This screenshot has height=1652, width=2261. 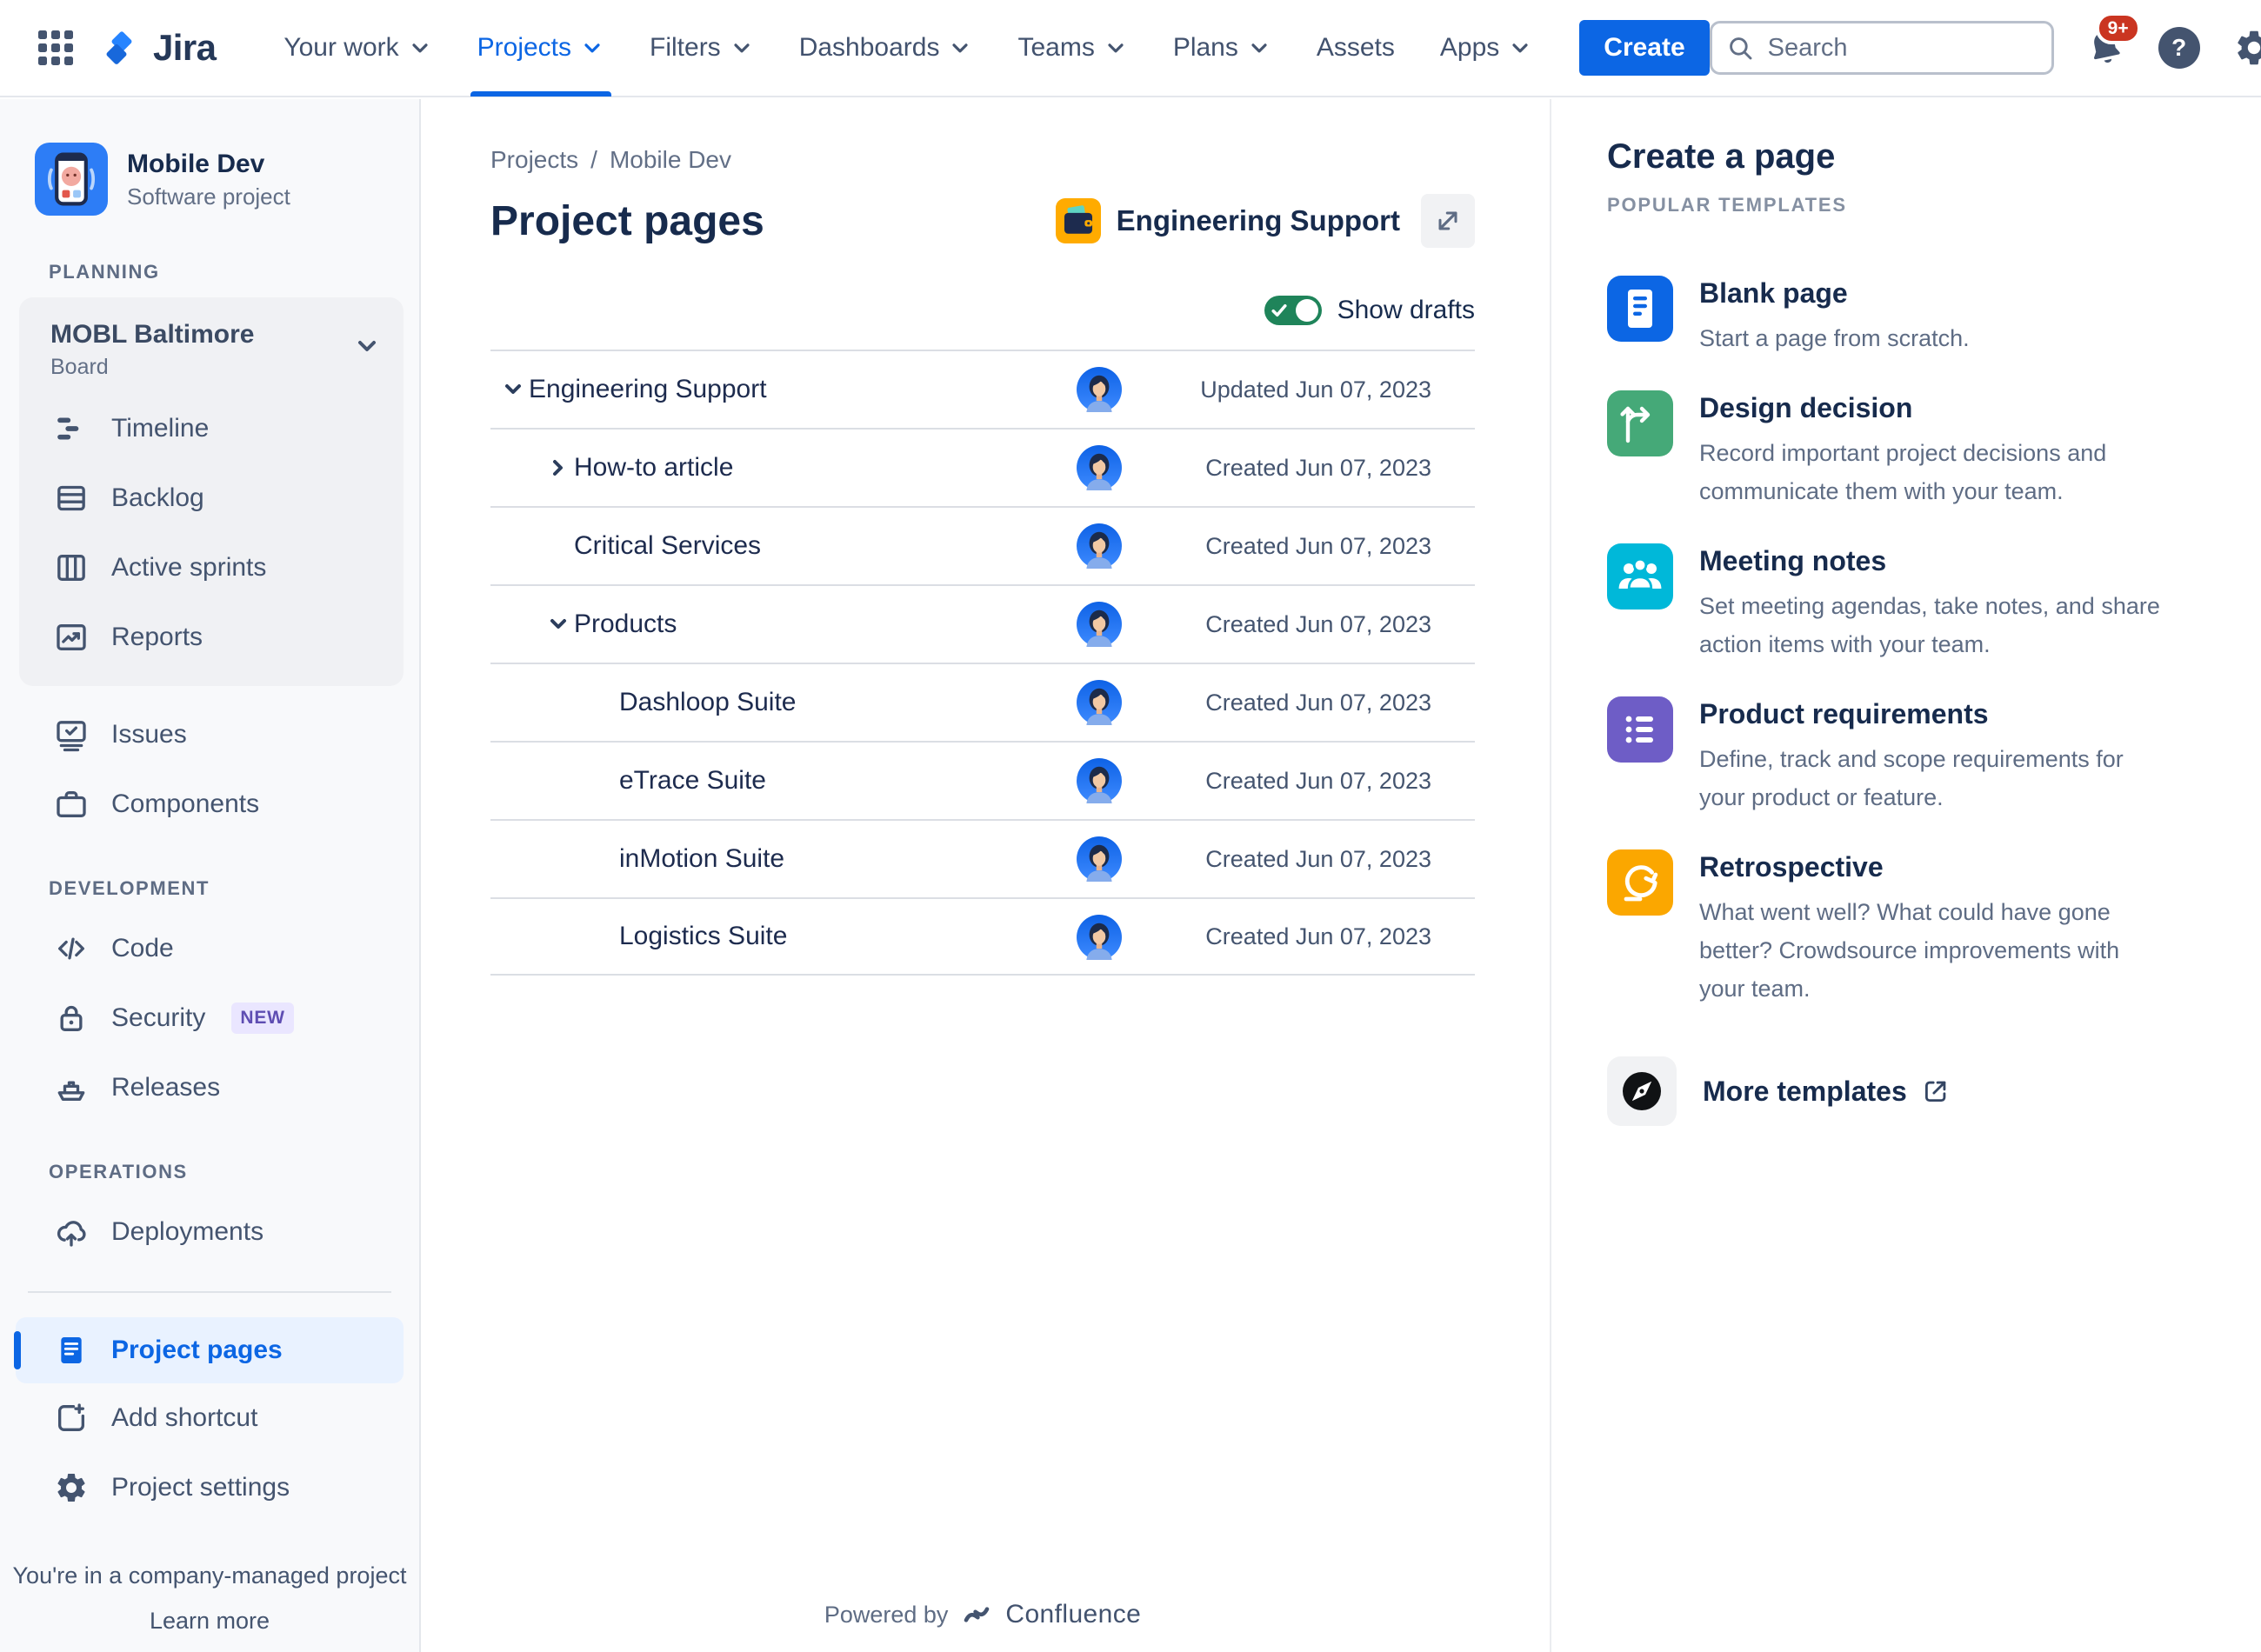 I want to click on breadcrumb: Projects / Mobile Dev, so click(x=982, y=136).